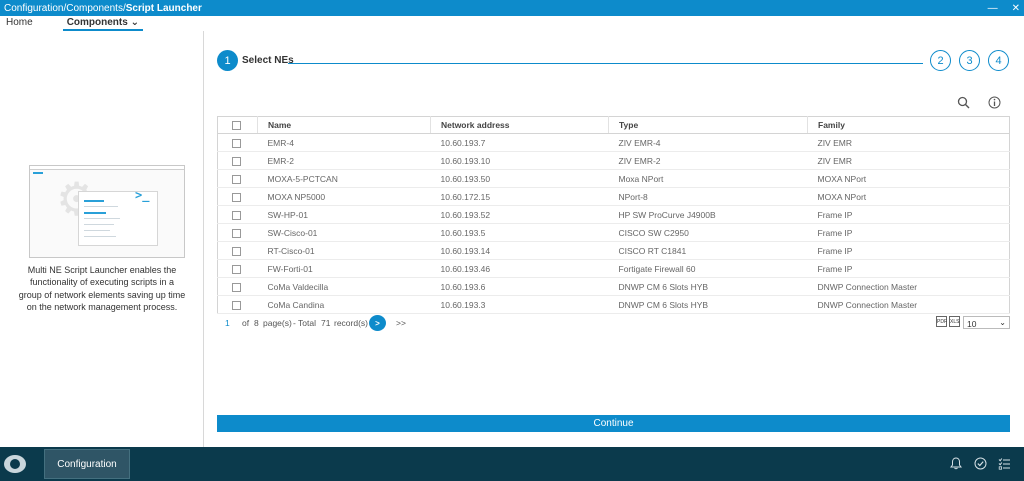  Describe the element at coordinates (1002, 322) in the screenshot. I see `chevron-down-icon: ⌄` at that location.